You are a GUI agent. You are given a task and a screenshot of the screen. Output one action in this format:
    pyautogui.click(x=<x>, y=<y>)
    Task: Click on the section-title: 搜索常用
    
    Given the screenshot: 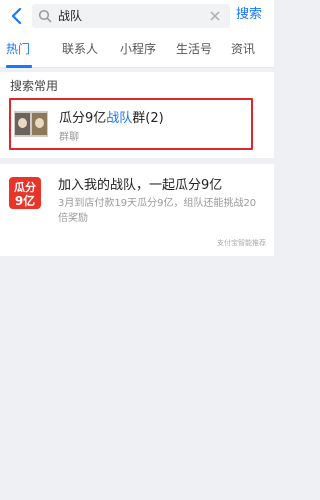 What is the action you would take?
    pyautogui.click(x=34, y=86)
    